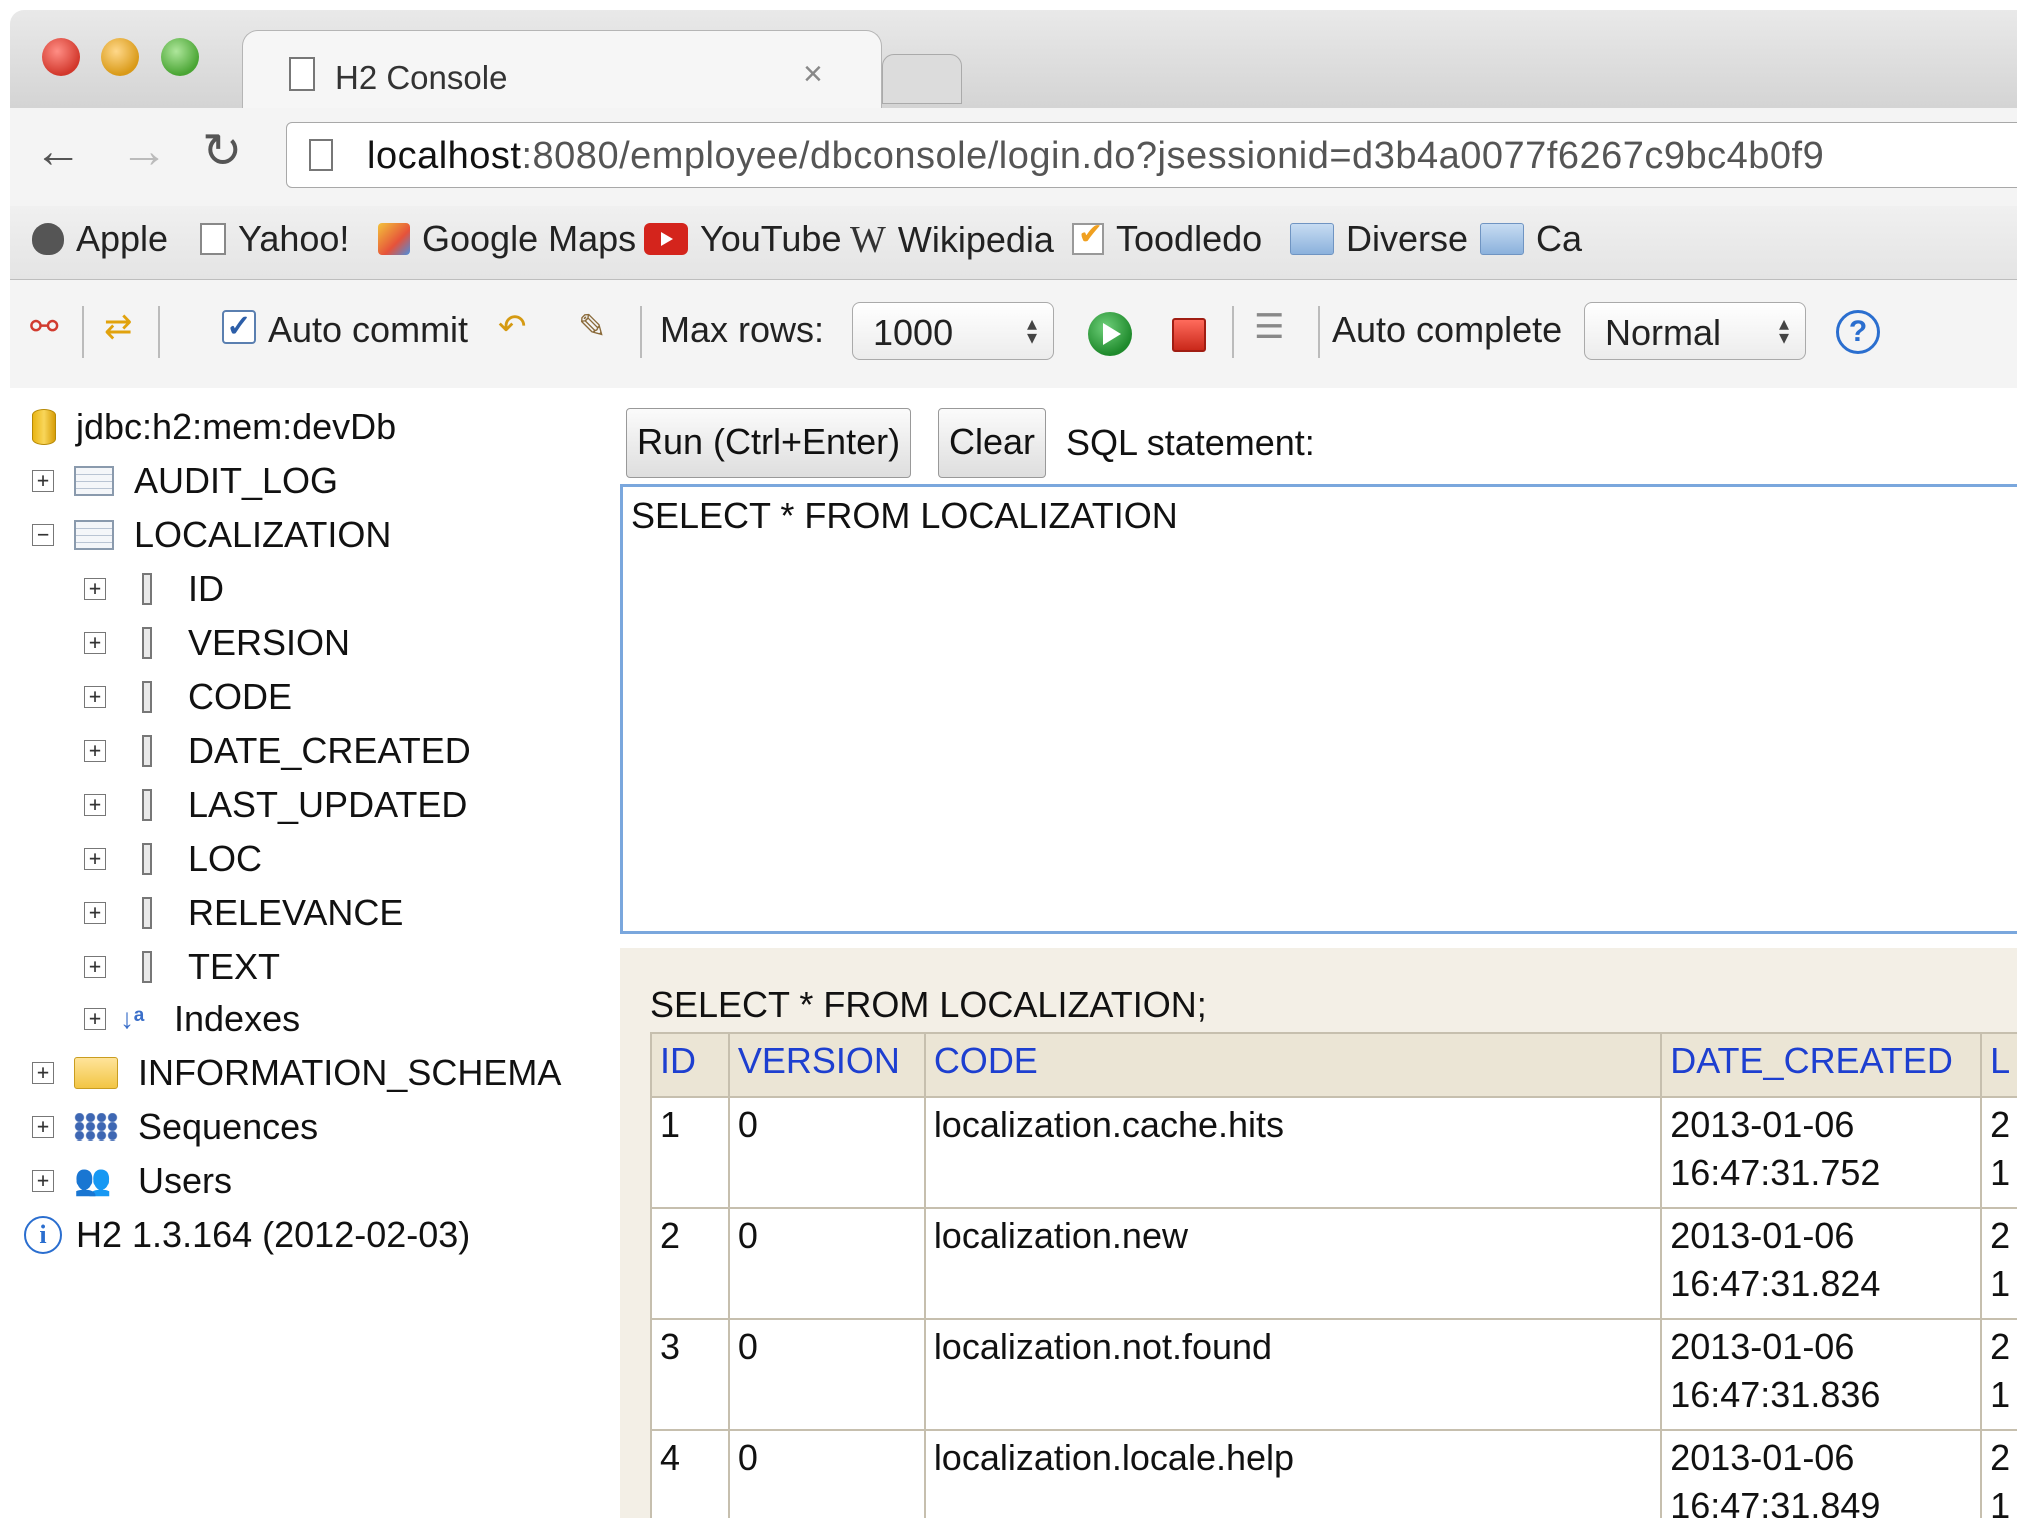 This screenshot has height=1518, width=2017. What do you see at coordinates (188, 697) in the screenshot?
I see `tree-column: + CODE` at bounding box center [188, 697].